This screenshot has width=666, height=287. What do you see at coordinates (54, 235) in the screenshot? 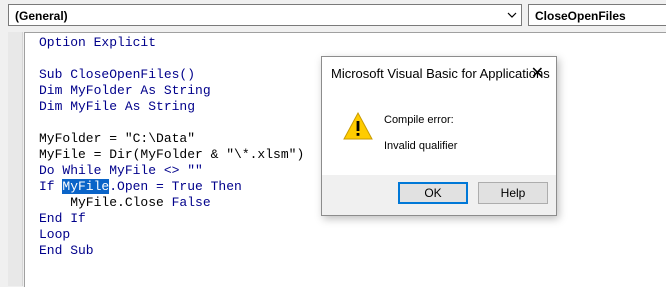
I see `code-line: Loop` at bounding box center [54, 235].